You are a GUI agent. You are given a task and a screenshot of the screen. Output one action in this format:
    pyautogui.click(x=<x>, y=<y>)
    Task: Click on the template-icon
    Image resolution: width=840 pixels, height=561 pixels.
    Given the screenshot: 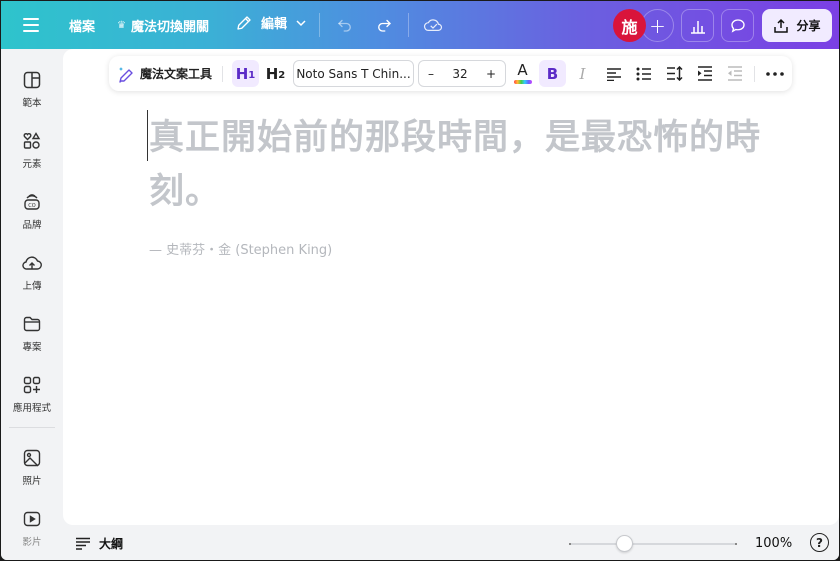 What is the action you would take?
    pyautogui.click(x=32, y=80)
    